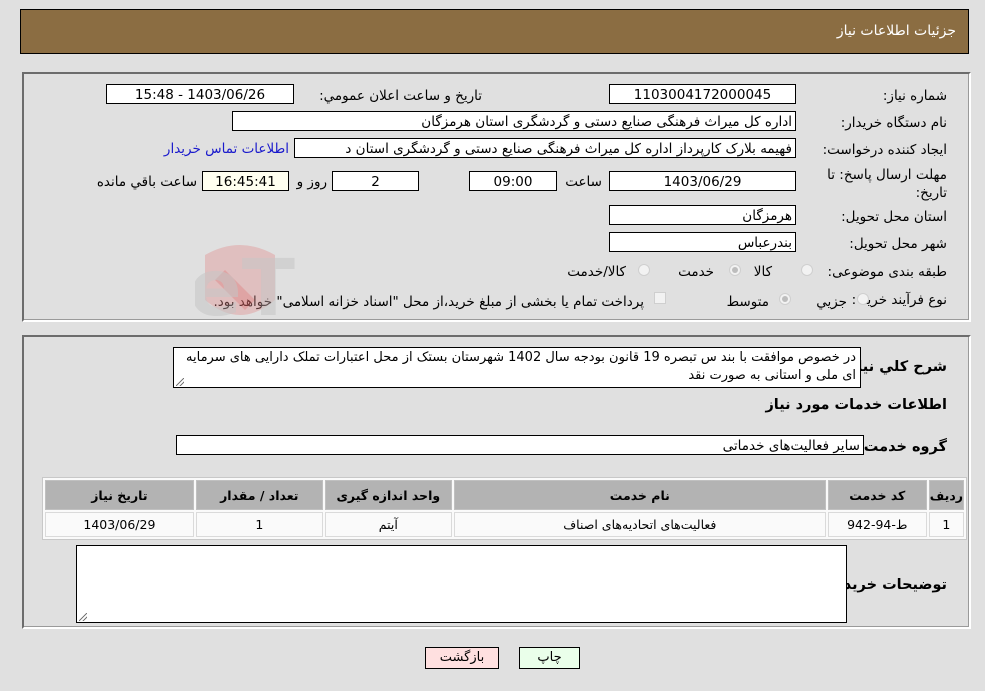 Image resolution: width=985 pixels, height=691 pixels. What do you see at coordinates (400, 96) in the screenshot?
I see `announce-date-label: تاريخ و ساعت اعلان عمومي:` at bounding box center [400, 96].